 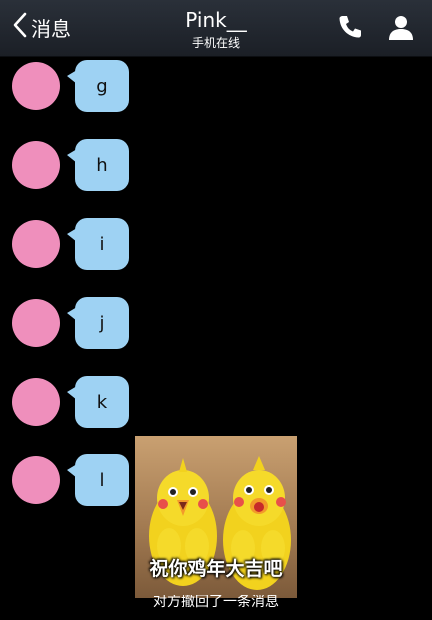 I want to click on message-row: h, so click(x=100, y=170).